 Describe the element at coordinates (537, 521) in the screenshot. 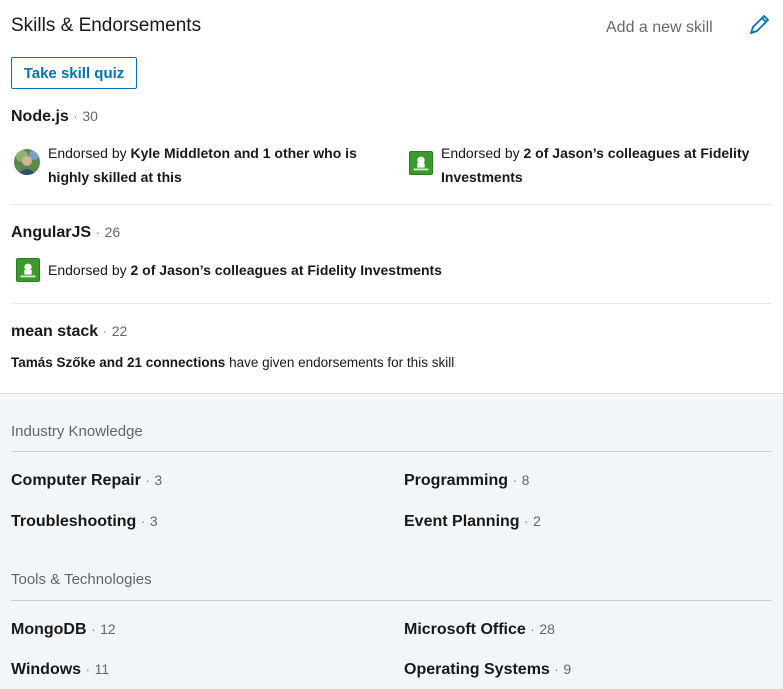

I see `endorsement-count: 2` at that location.